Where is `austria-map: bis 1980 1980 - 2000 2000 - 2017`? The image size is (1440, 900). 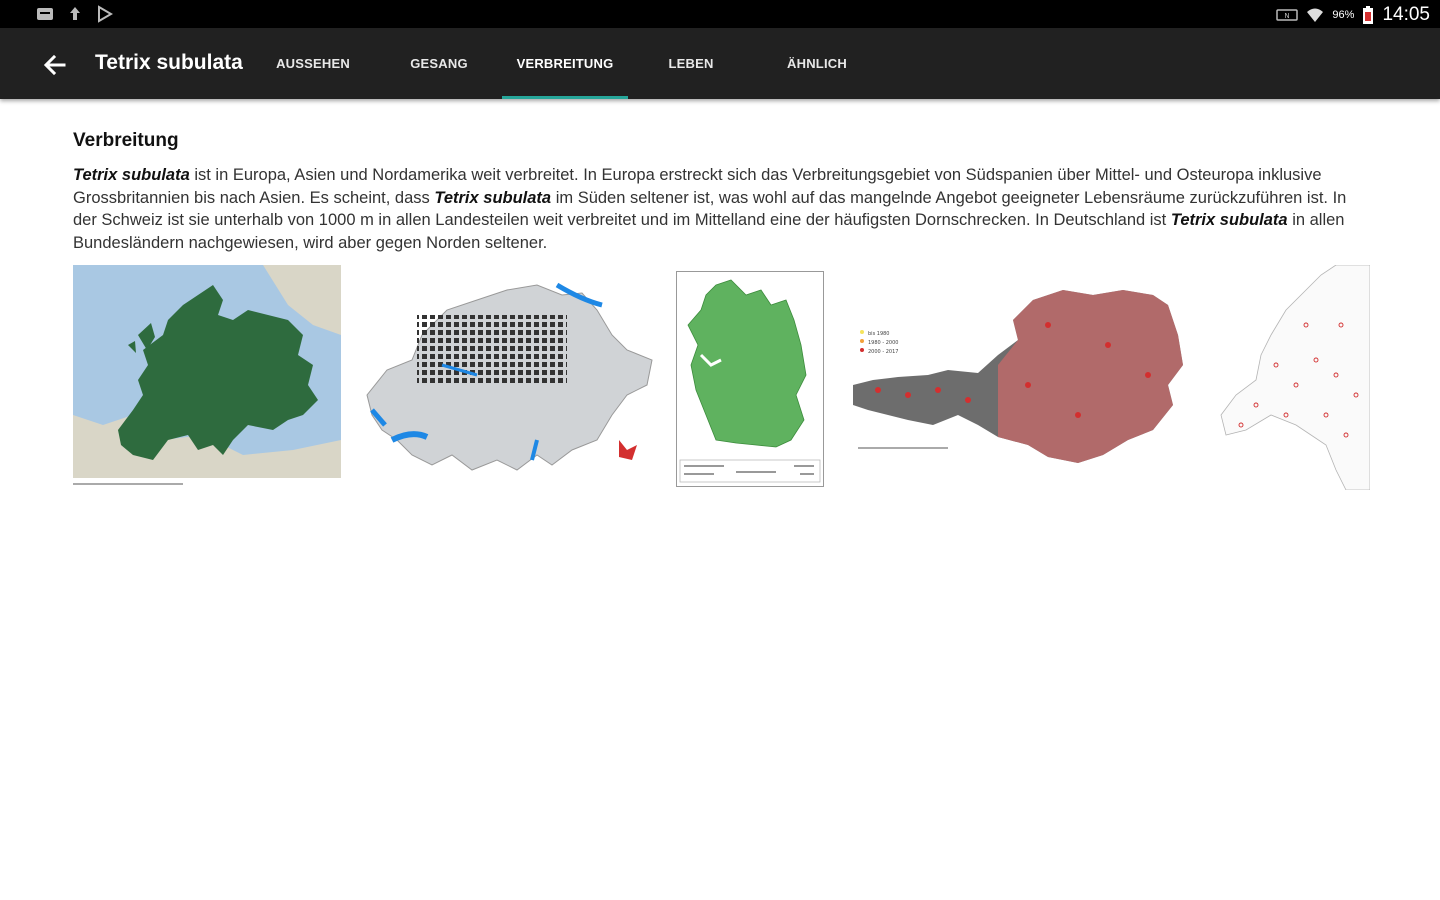
austria-map: bis 1980 1980 - 2000 2000 - 2017 is located at coordinates (1023, 377).